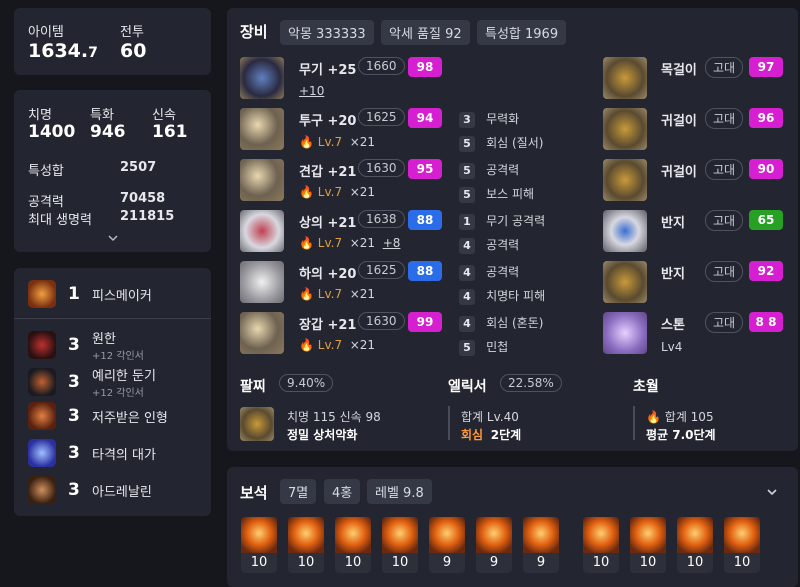  Describe the element at coordinates (257, 424) in the screenshot. I see `bracelet-icon` at that location.